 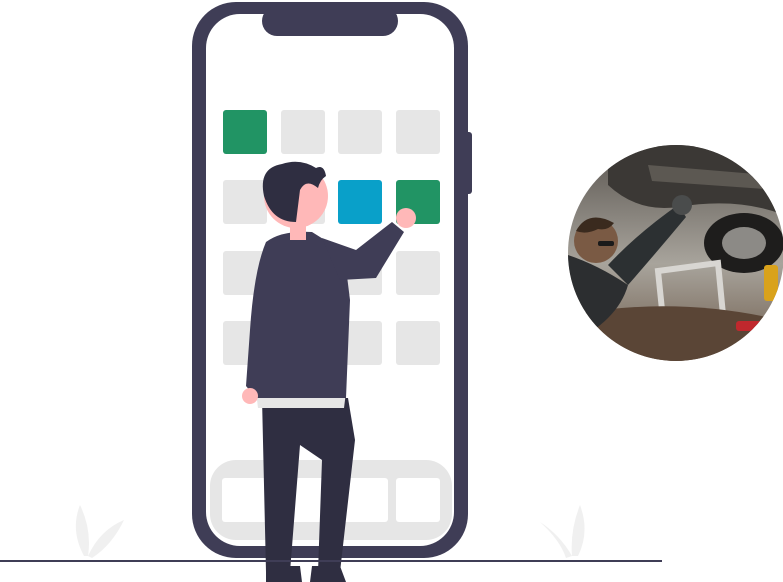 What do you see at coordinates (328, 574) in the screenshot?
I see `person-shoe-right` at bounding box center [328, 574].